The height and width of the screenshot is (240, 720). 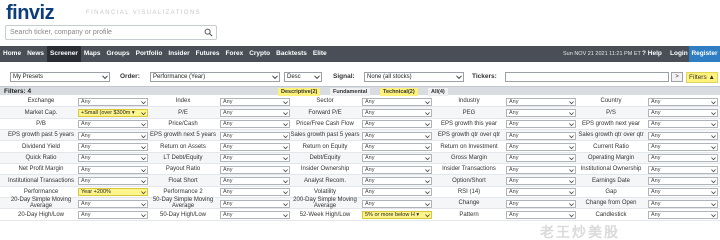 I want to click on filter-select-50-day-simple-moving-average: Any, so click(x=255, y=203).